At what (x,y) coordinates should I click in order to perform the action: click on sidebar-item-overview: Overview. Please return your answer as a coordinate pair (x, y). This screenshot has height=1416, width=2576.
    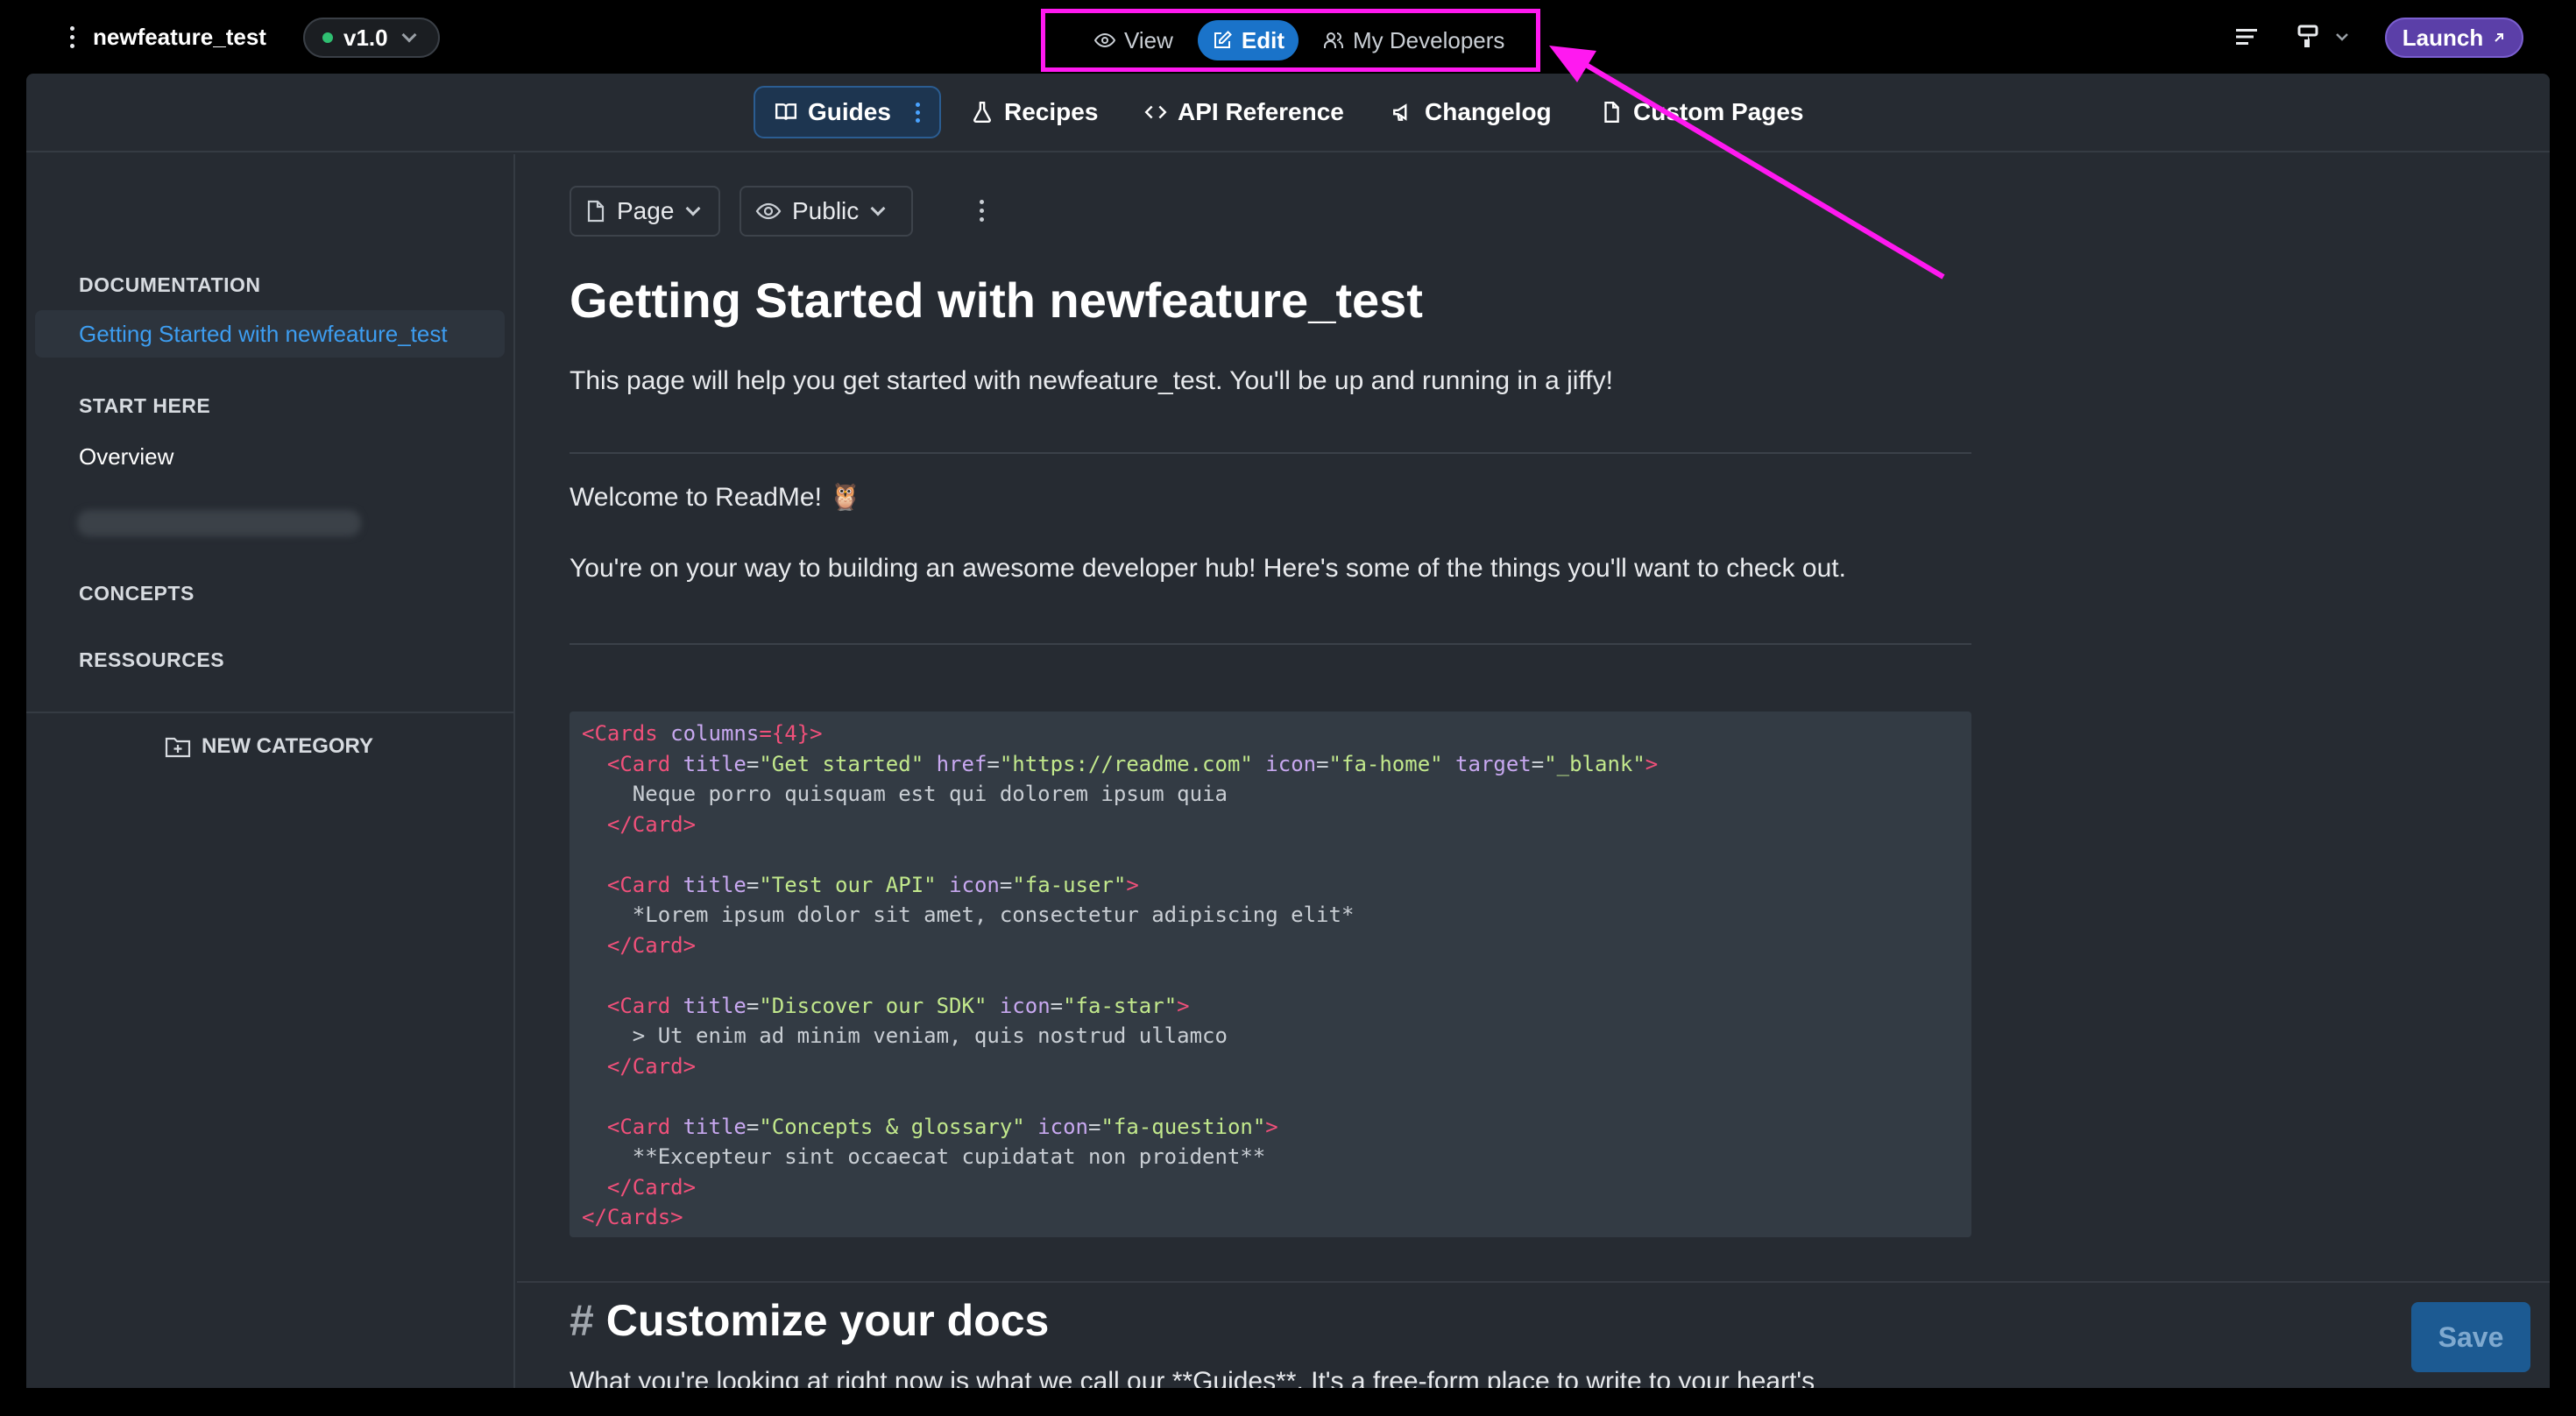
    Looking at the image, I should click on (126, 457).